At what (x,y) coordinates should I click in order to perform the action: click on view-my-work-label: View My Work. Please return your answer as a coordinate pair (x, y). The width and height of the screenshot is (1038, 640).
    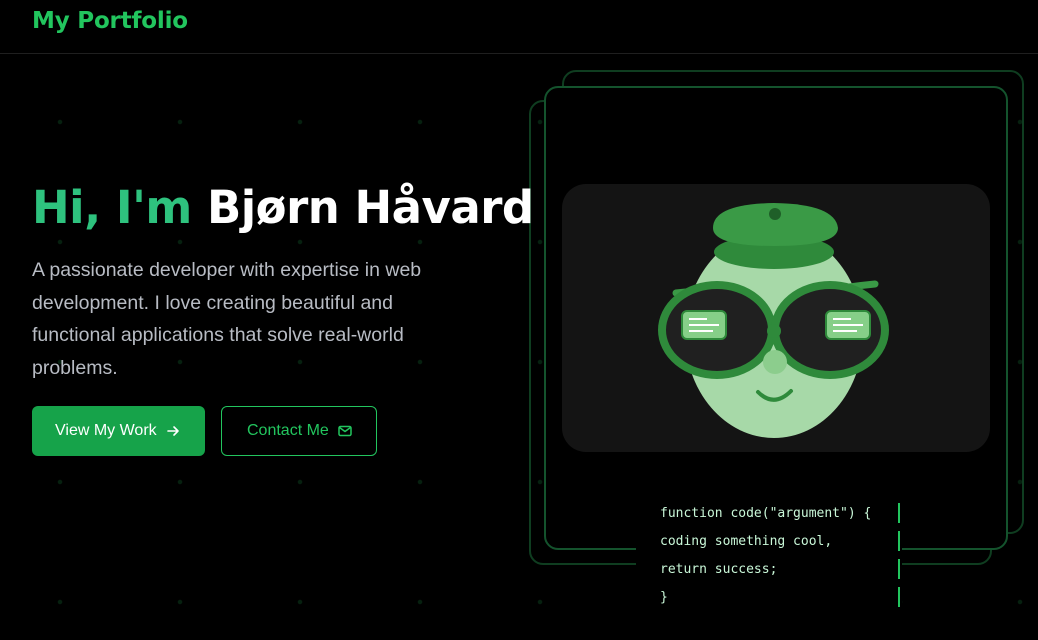
    Looking at the image, I should click on (106, 430).